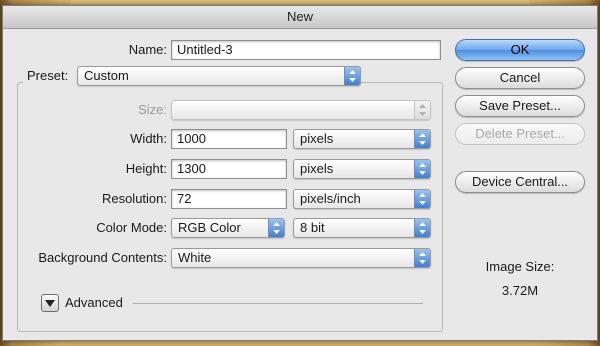 Image resolution: width=600 pixels, height=346 pixels. Describe the element at coordinates (219, 76) in the screenshot. I see `preset-popup: Custom` at that location.